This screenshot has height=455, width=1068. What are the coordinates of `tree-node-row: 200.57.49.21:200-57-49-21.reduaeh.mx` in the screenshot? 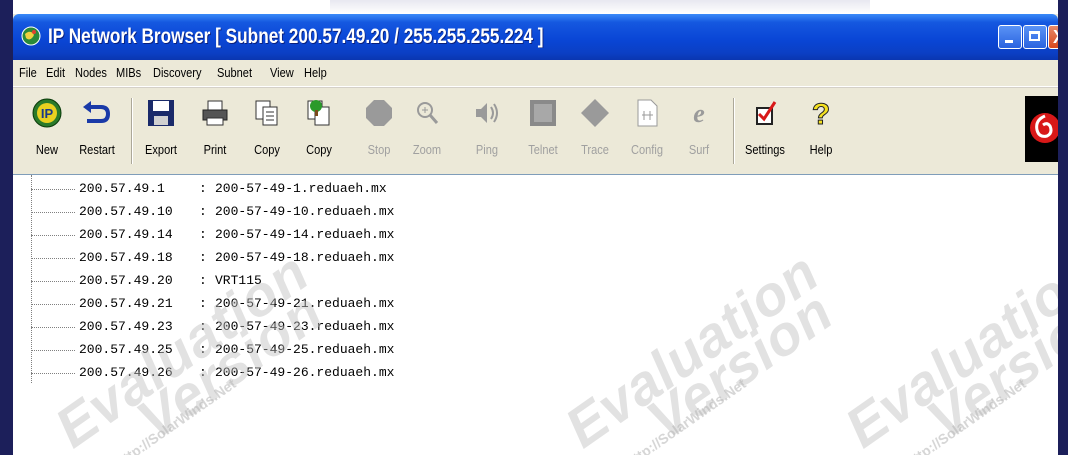 It's located at (313, 304).